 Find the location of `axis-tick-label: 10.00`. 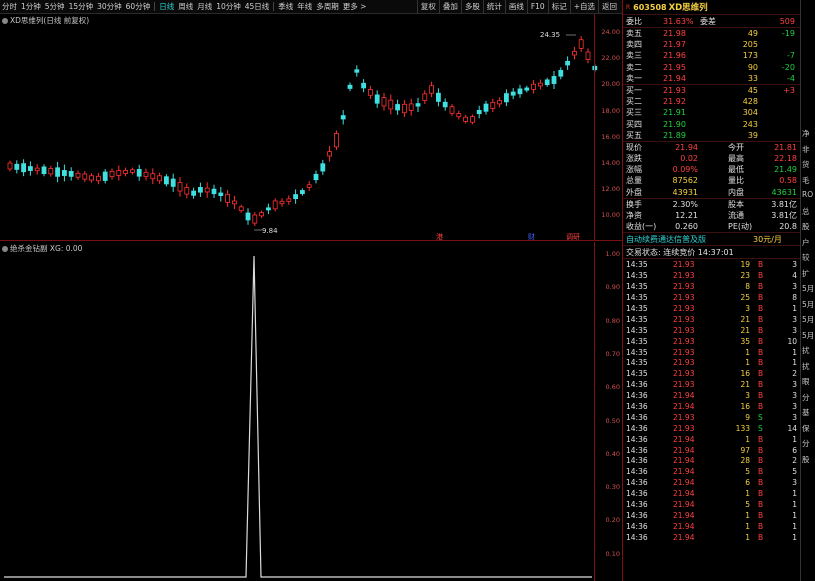

axis-tick-label: 10.00 is located at coordinates (610, 215).